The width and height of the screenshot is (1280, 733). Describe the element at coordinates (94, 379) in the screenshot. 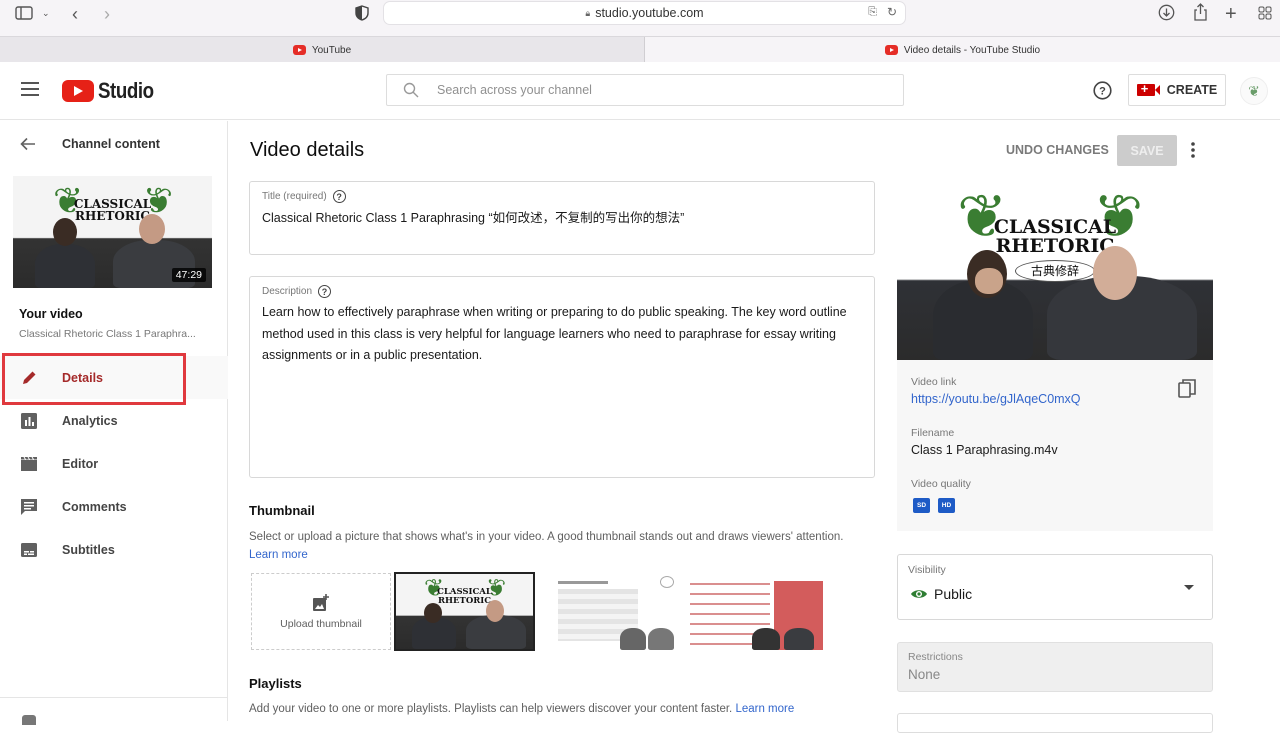

I see `highlight-box` at that location.